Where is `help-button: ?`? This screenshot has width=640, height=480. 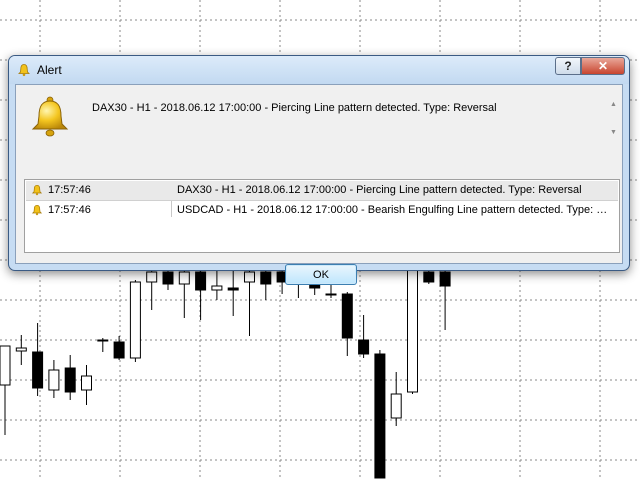
help-button: ? is located at coordinates (568, 66).